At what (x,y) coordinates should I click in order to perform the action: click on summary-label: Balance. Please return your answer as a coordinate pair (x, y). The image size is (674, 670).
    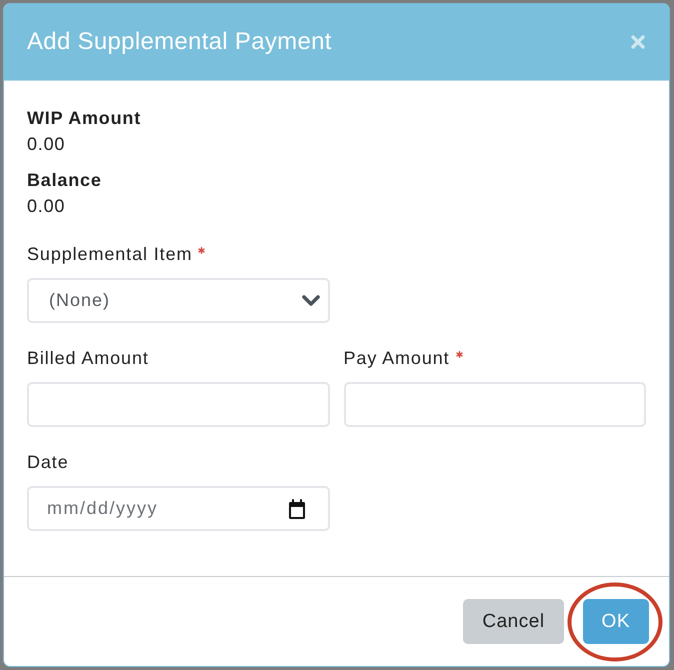
    Looking at the image, I should click on (64, 180).